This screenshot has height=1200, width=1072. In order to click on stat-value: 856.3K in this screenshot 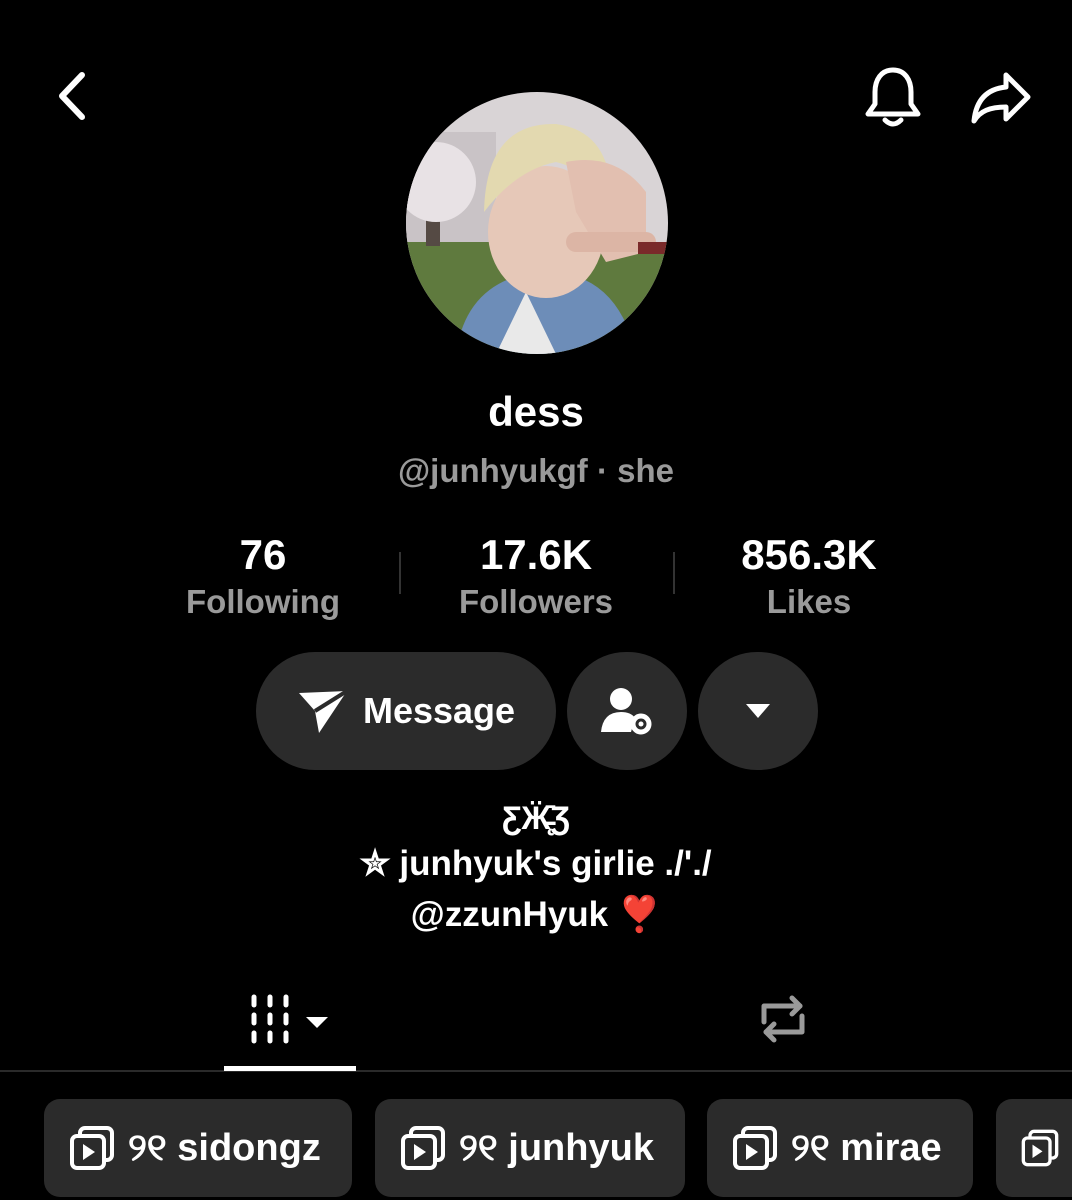, I will do `click(809, 554)`.